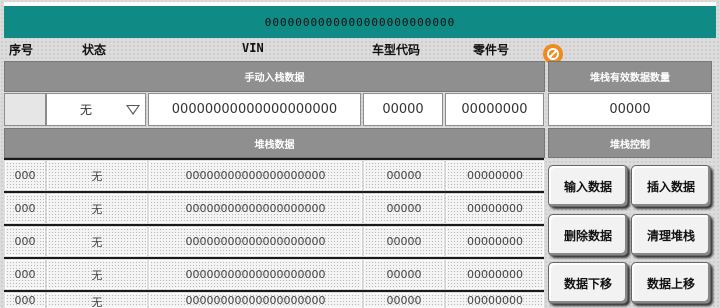  What do you see at coordinates (630, 109) in the screenshot?
I see `valid-count-value: 00000` at bounding box center [630, 109].